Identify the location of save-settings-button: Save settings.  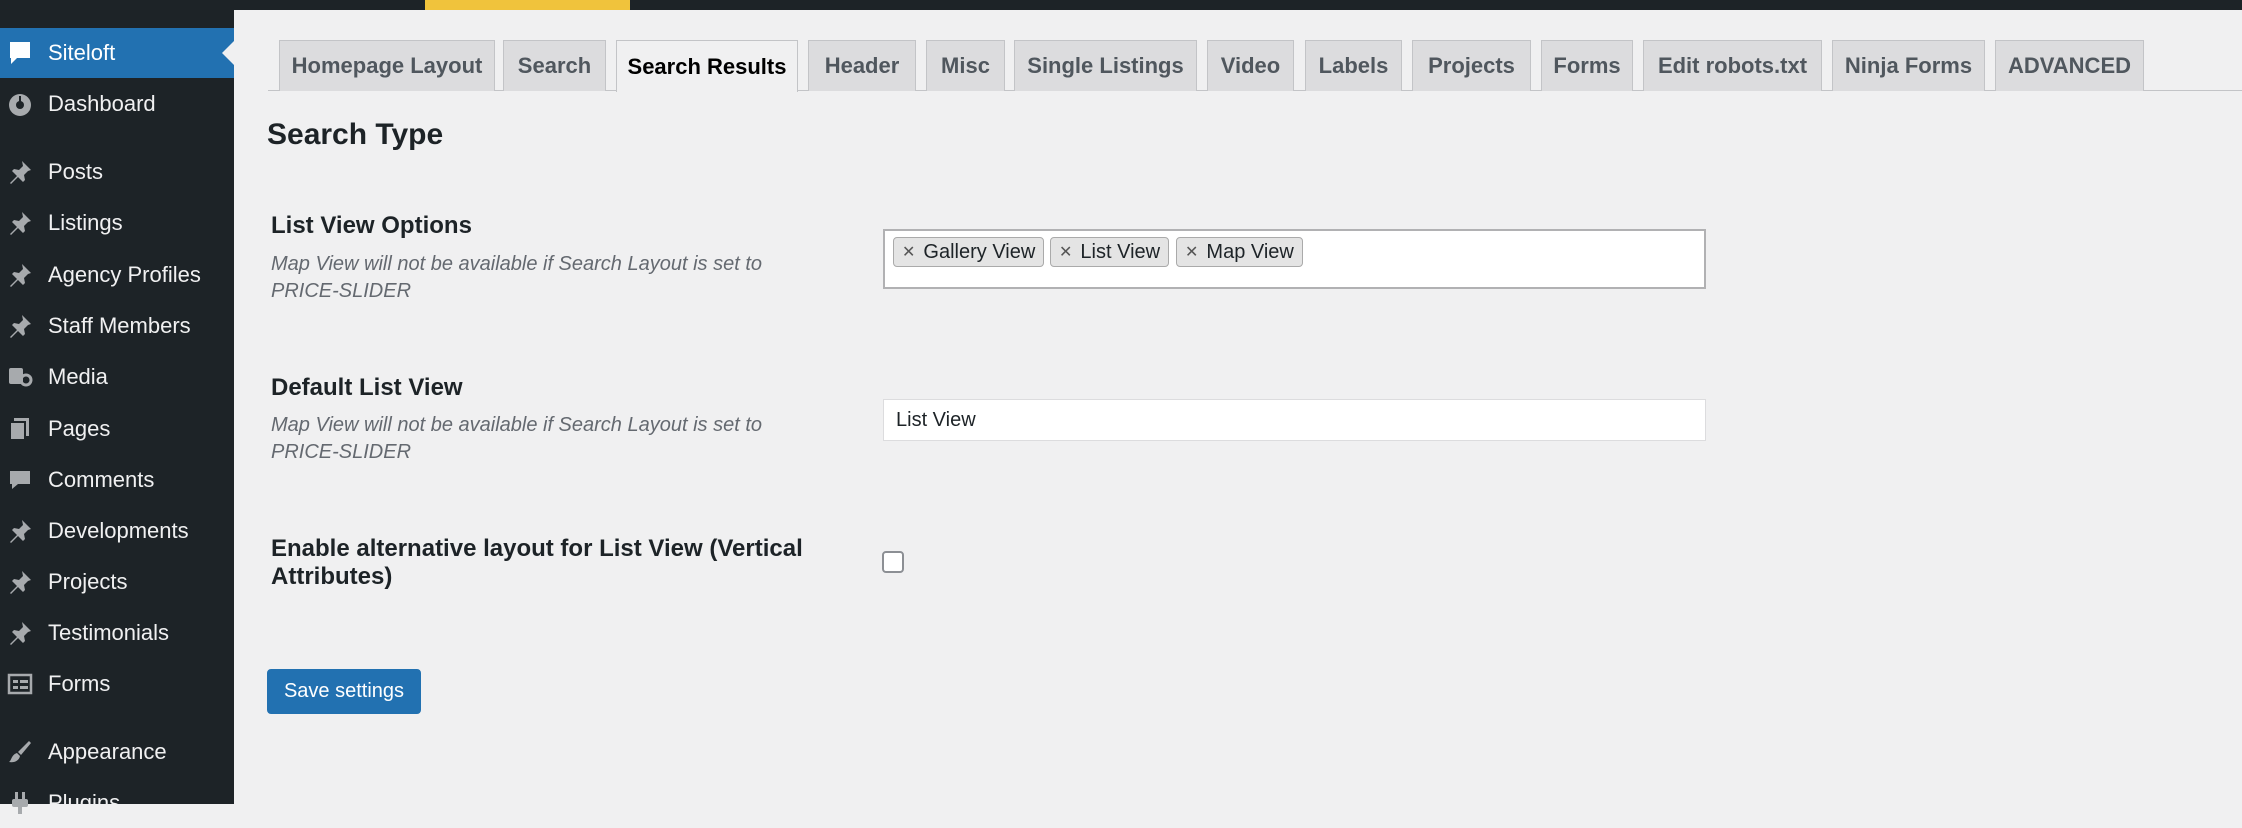
(344, 691).